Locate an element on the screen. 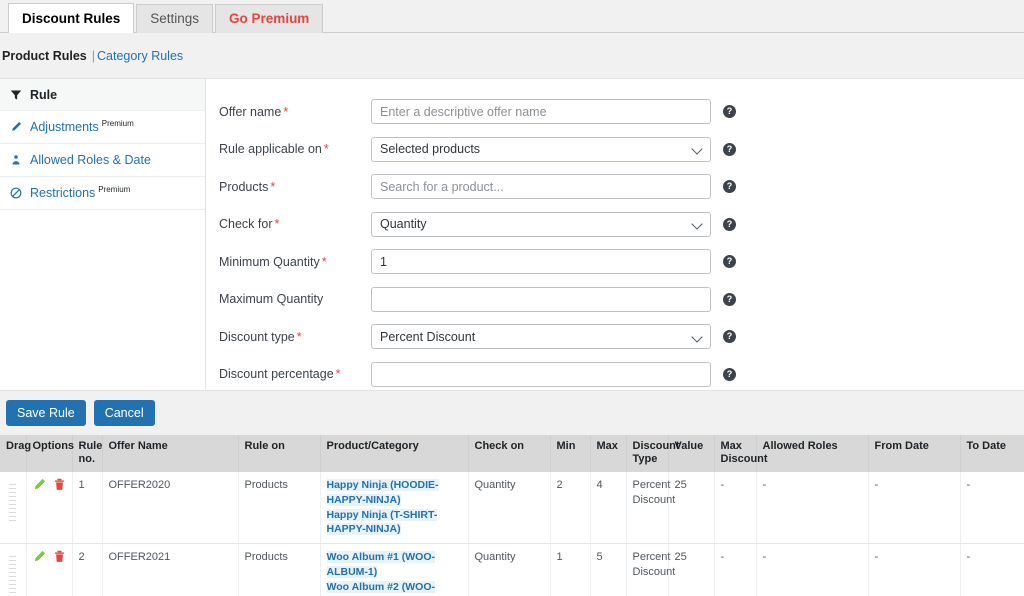 The width and height of the screenshot is (1024, 596). select-check-for: Quantity is located at coordinates (541, 224).